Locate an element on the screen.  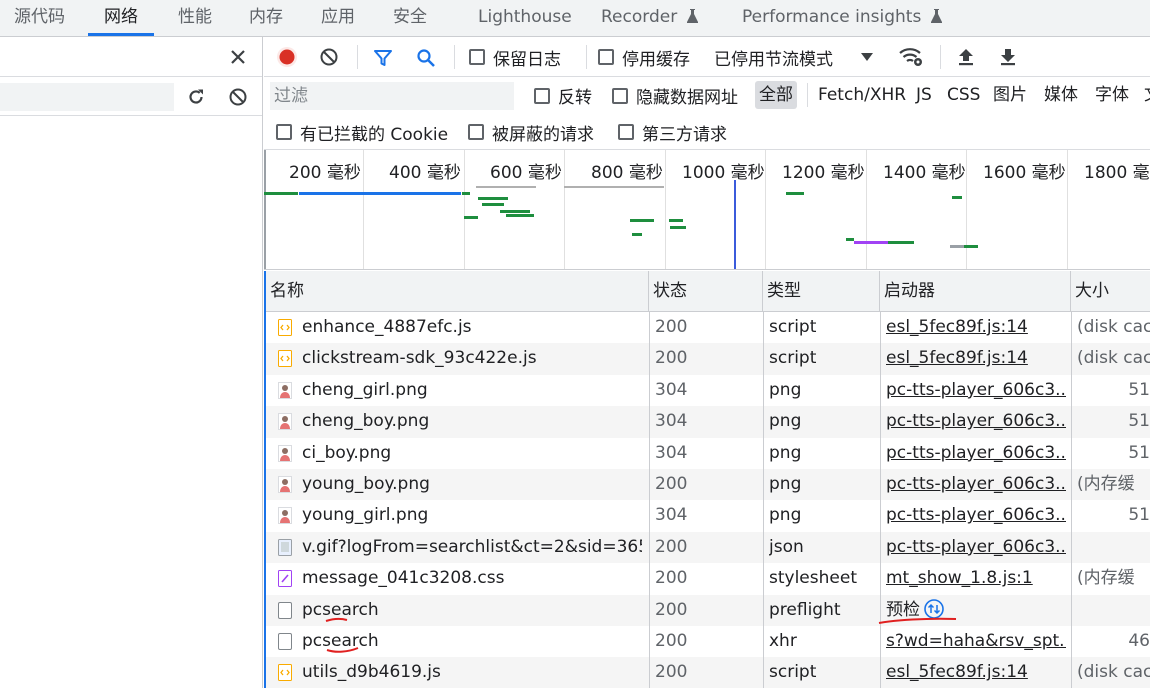
tab-security: 安全 is located at coordinates (410, 18).